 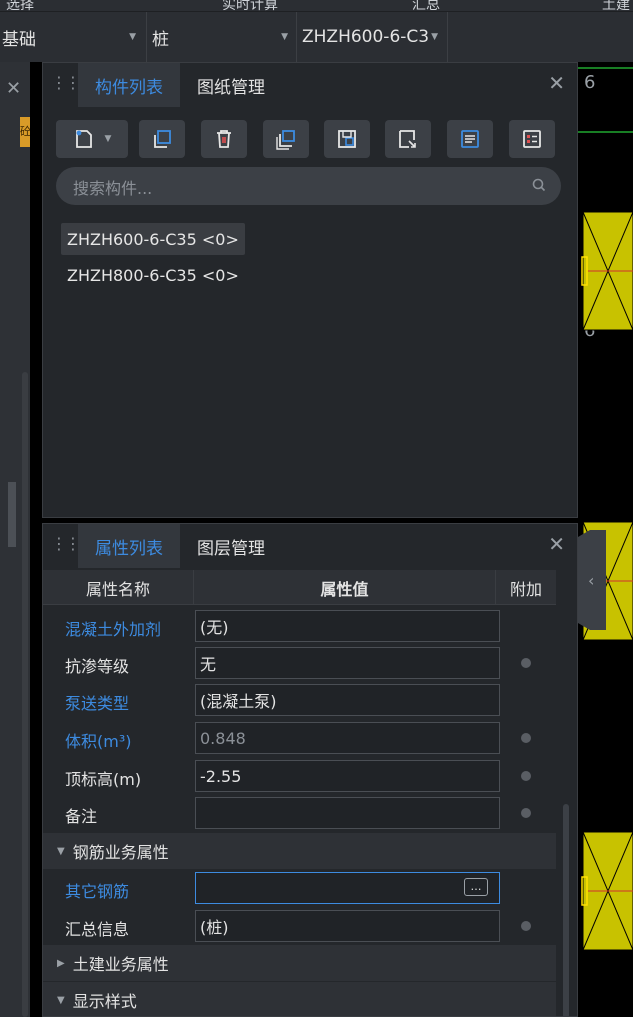 I want to click on property-value-field: 0.848, so click(x=347, y=738).